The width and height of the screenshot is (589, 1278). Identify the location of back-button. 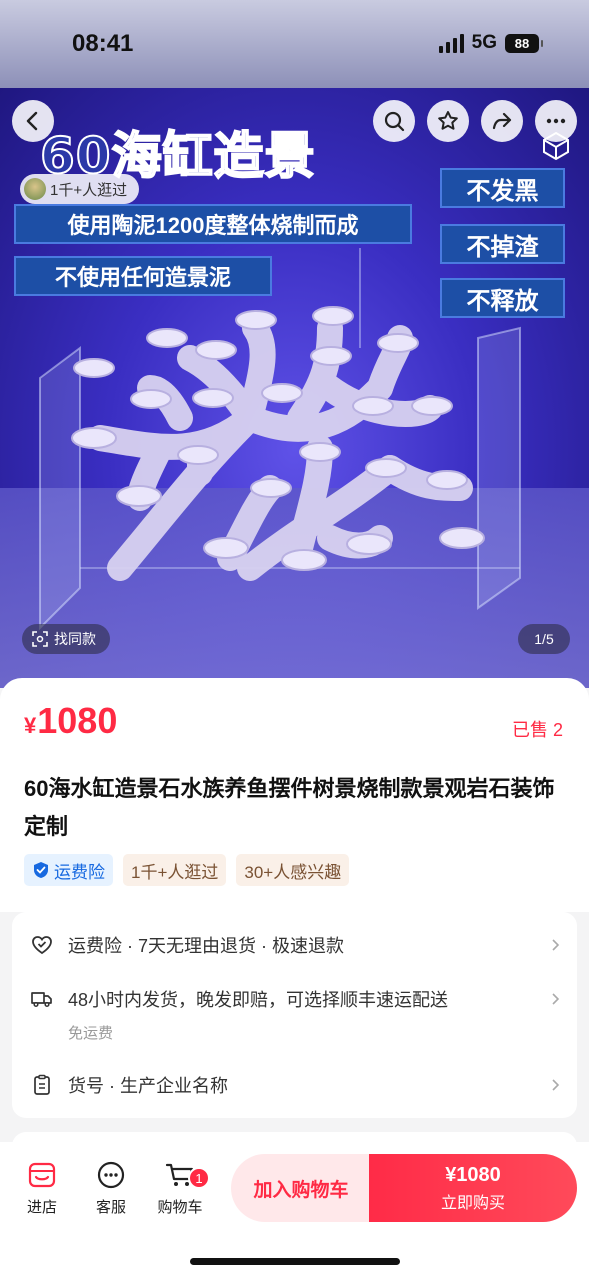
(33, 121).